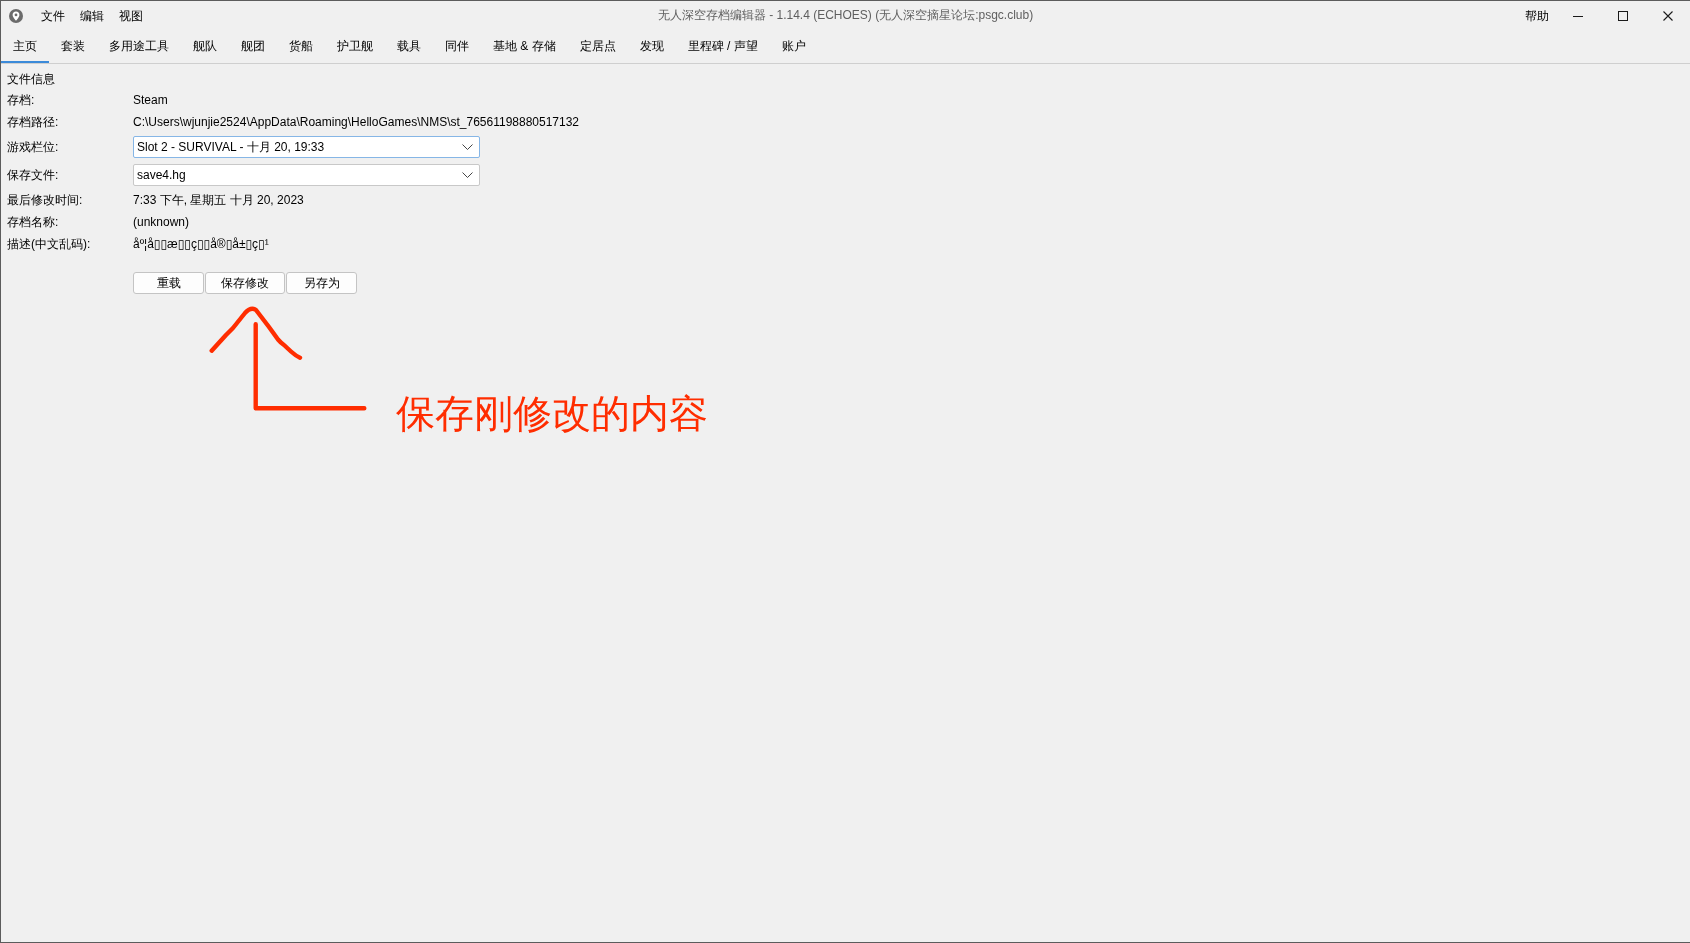 This screenshot has height=943, width=1690. Describe the element at coordinates (33, 147) in the screenshot. I see `field-label: 游戏栏位:` at that location.